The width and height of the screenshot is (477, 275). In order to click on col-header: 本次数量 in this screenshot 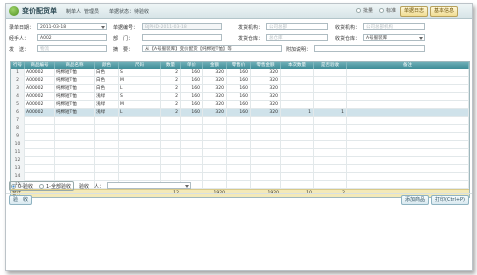, I will do `click(297, 65)`.